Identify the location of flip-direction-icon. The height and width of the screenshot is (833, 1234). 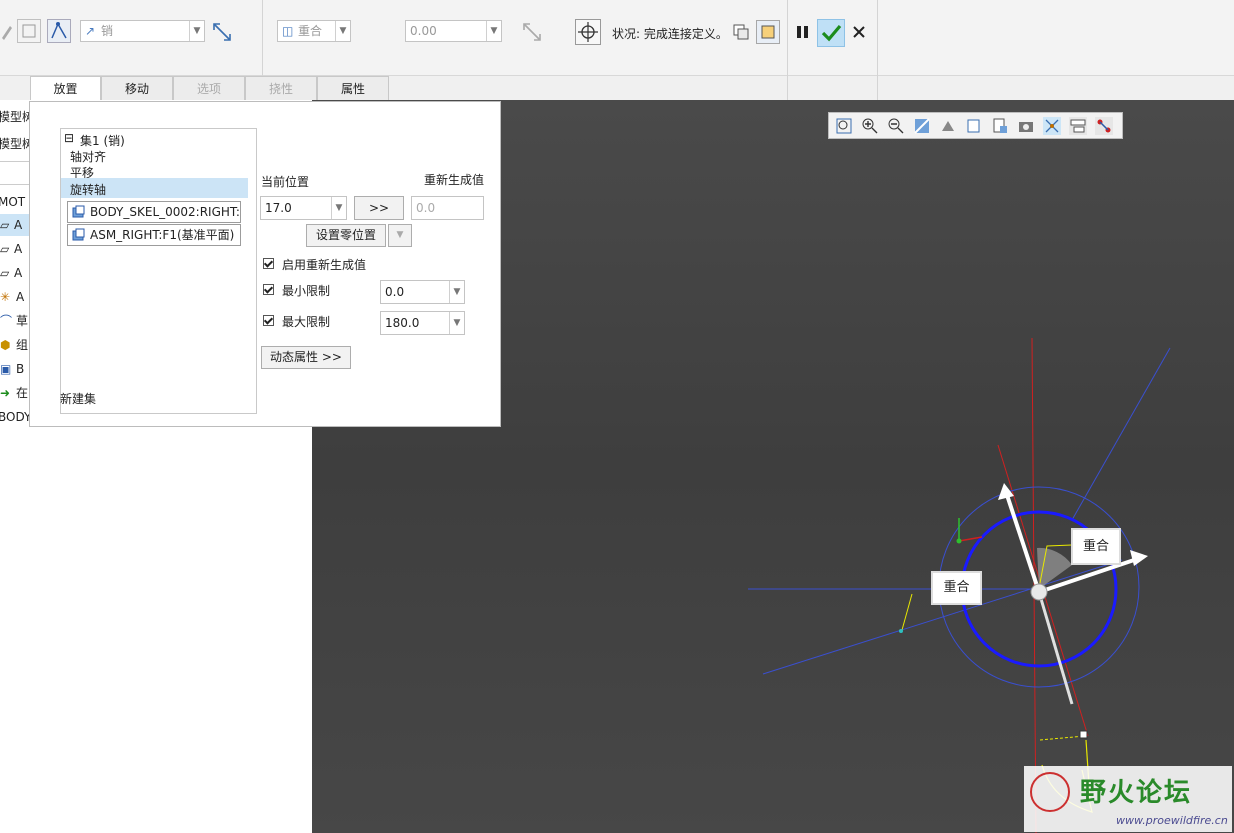
(222, 32).